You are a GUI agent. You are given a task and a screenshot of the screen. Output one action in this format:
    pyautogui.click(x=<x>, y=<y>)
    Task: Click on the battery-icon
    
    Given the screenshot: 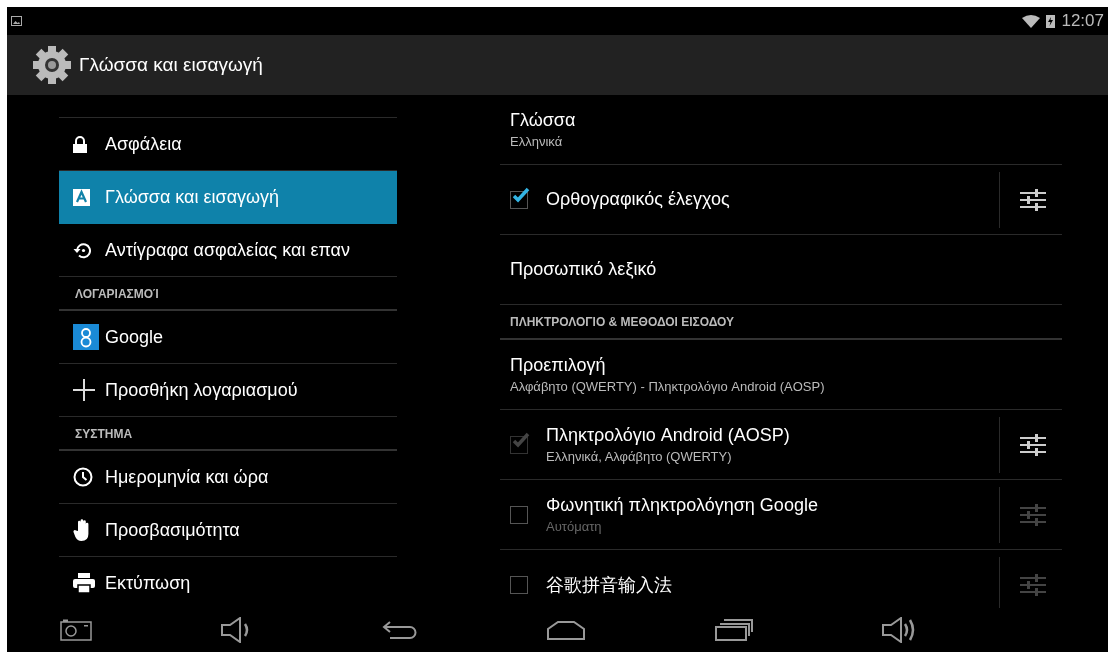 What is the action you would take?
    pyautogui.click(x=1051, y=21)
    